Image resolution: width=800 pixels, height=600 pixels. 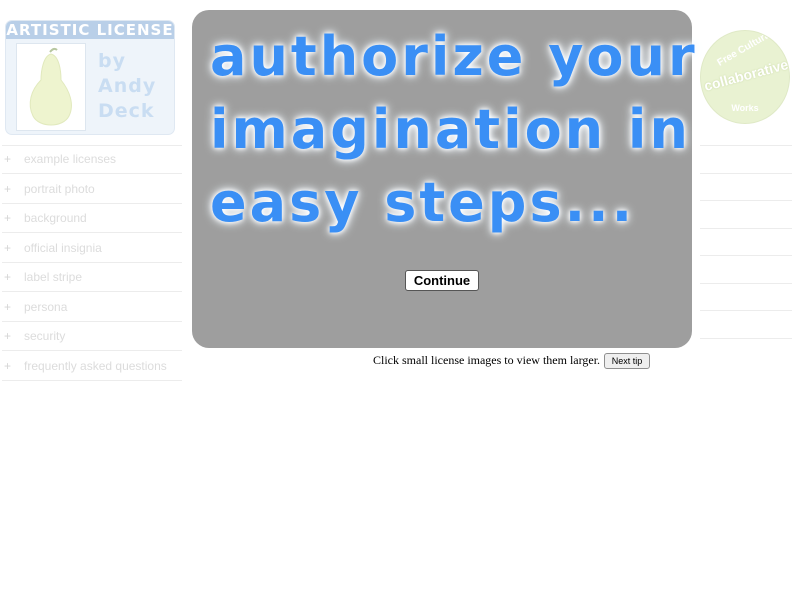 What do you see at coordinates (442, 280) in the screenshot?
I see `continue-button: Continue` at bounding box center [442, 280].